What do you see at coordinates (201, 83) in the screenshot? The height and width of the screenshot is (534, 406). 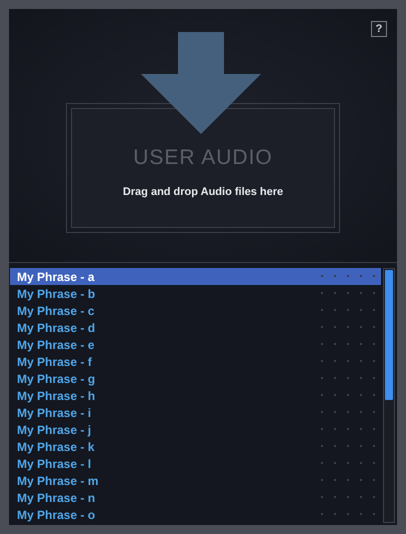 I see `down-arrow-icon` at bounding box center [201, 83].